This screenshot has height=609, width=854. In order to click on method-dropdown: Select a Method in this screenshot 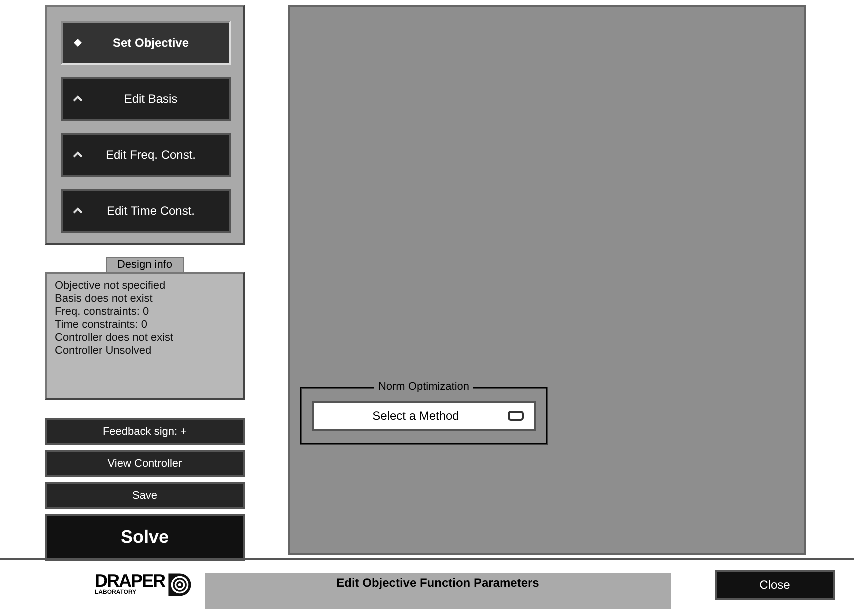, I will do `click(424, 416)`.